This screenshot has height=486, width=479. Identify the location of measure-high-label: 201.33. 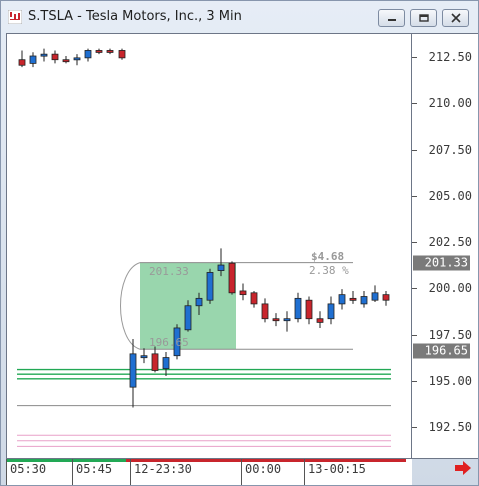
(169, 271).